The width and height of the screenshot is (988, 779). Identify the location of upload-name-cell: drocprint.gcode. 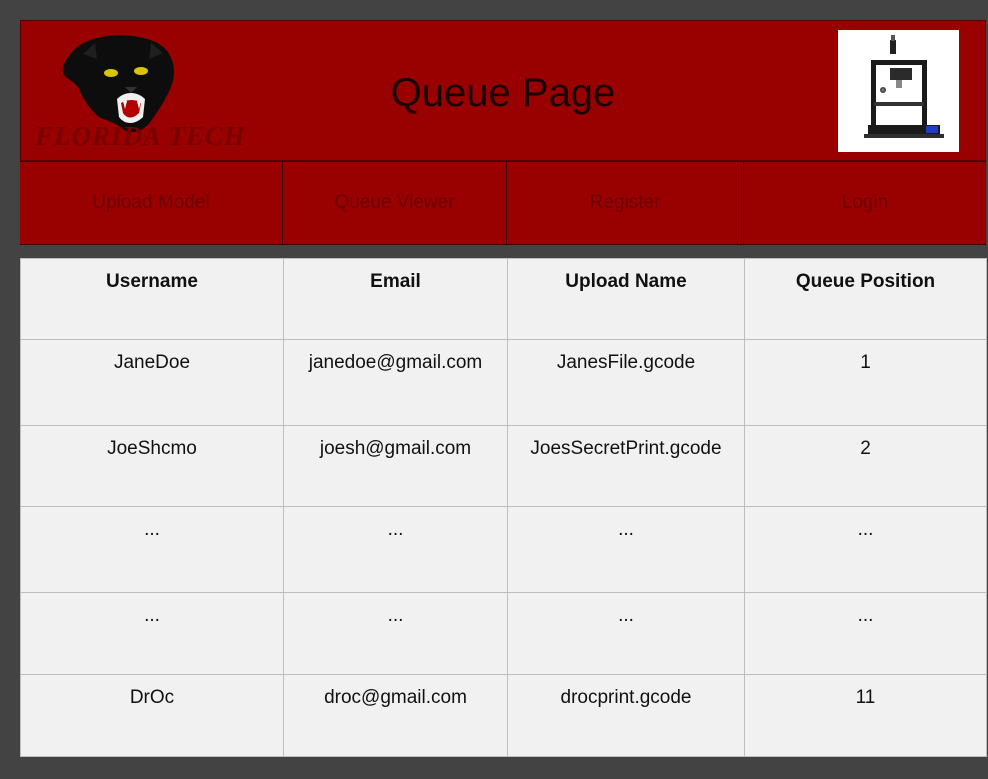
(626, 715).